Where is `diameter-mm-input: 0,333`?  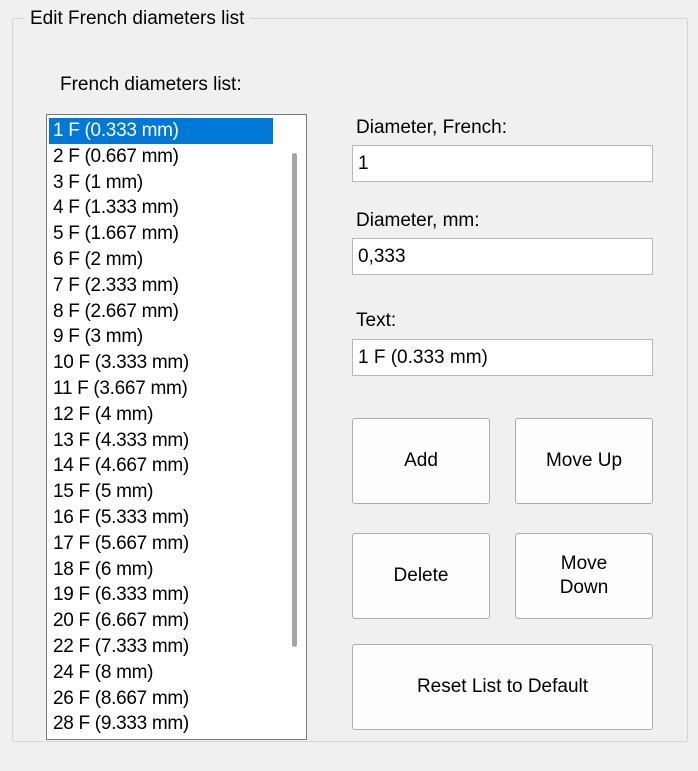
diameter-mm-input: 0,333 is located at coordinates (502, 256).